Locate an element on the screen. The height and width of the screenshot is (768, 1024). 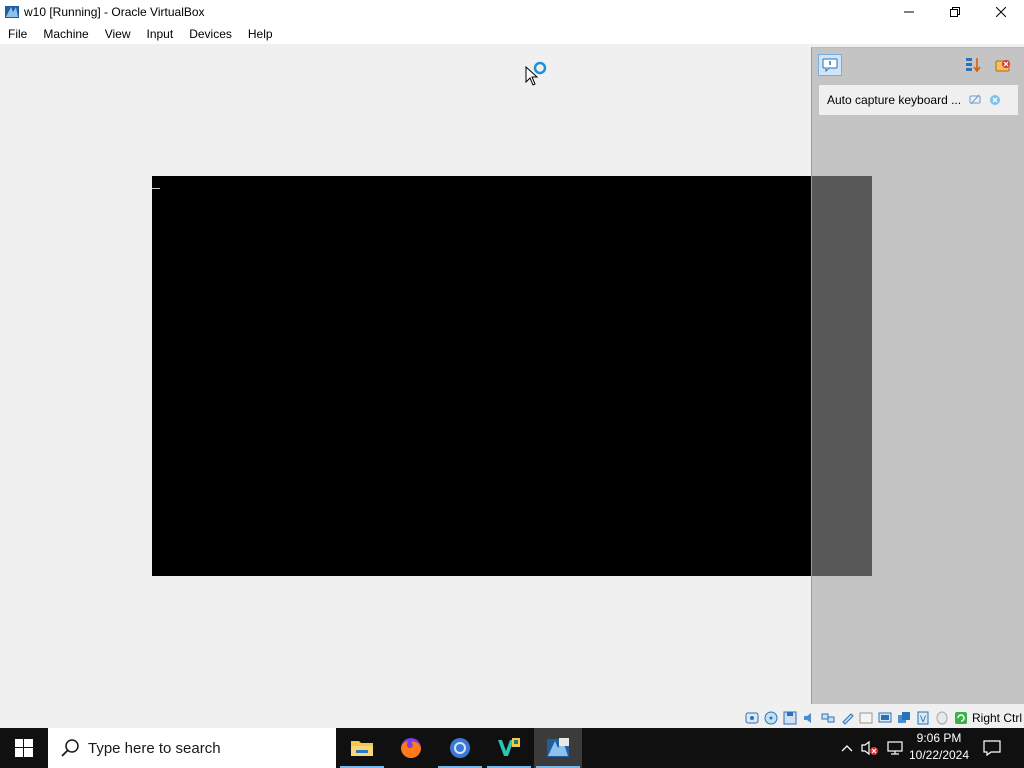
notification-toggle-button is located at coordinates (830, 65).